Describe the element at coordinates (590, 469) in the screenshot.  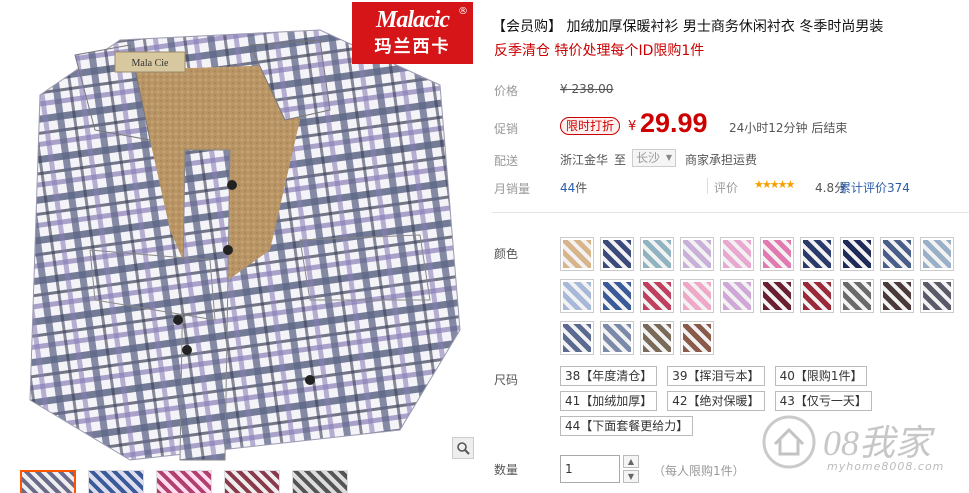
I see `quantity-input` at that location.